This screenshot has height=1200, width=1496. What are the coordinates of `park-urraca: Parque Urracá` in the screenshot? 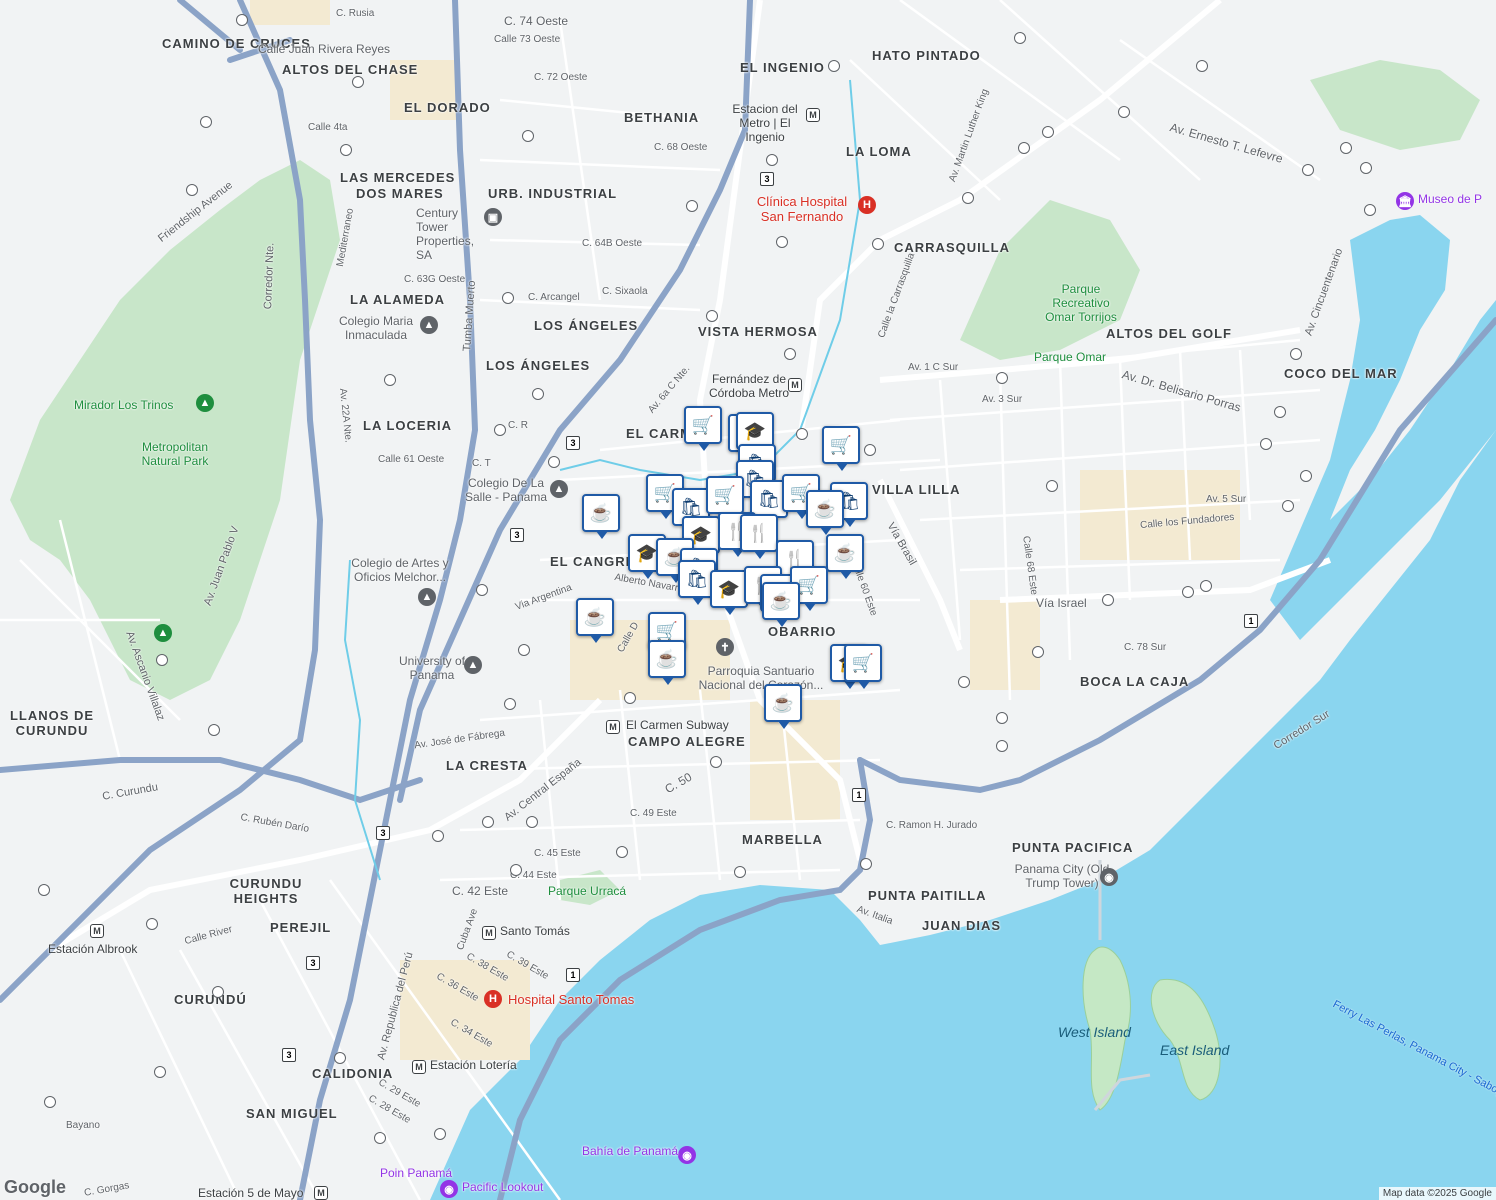 It's located at (587, 891).